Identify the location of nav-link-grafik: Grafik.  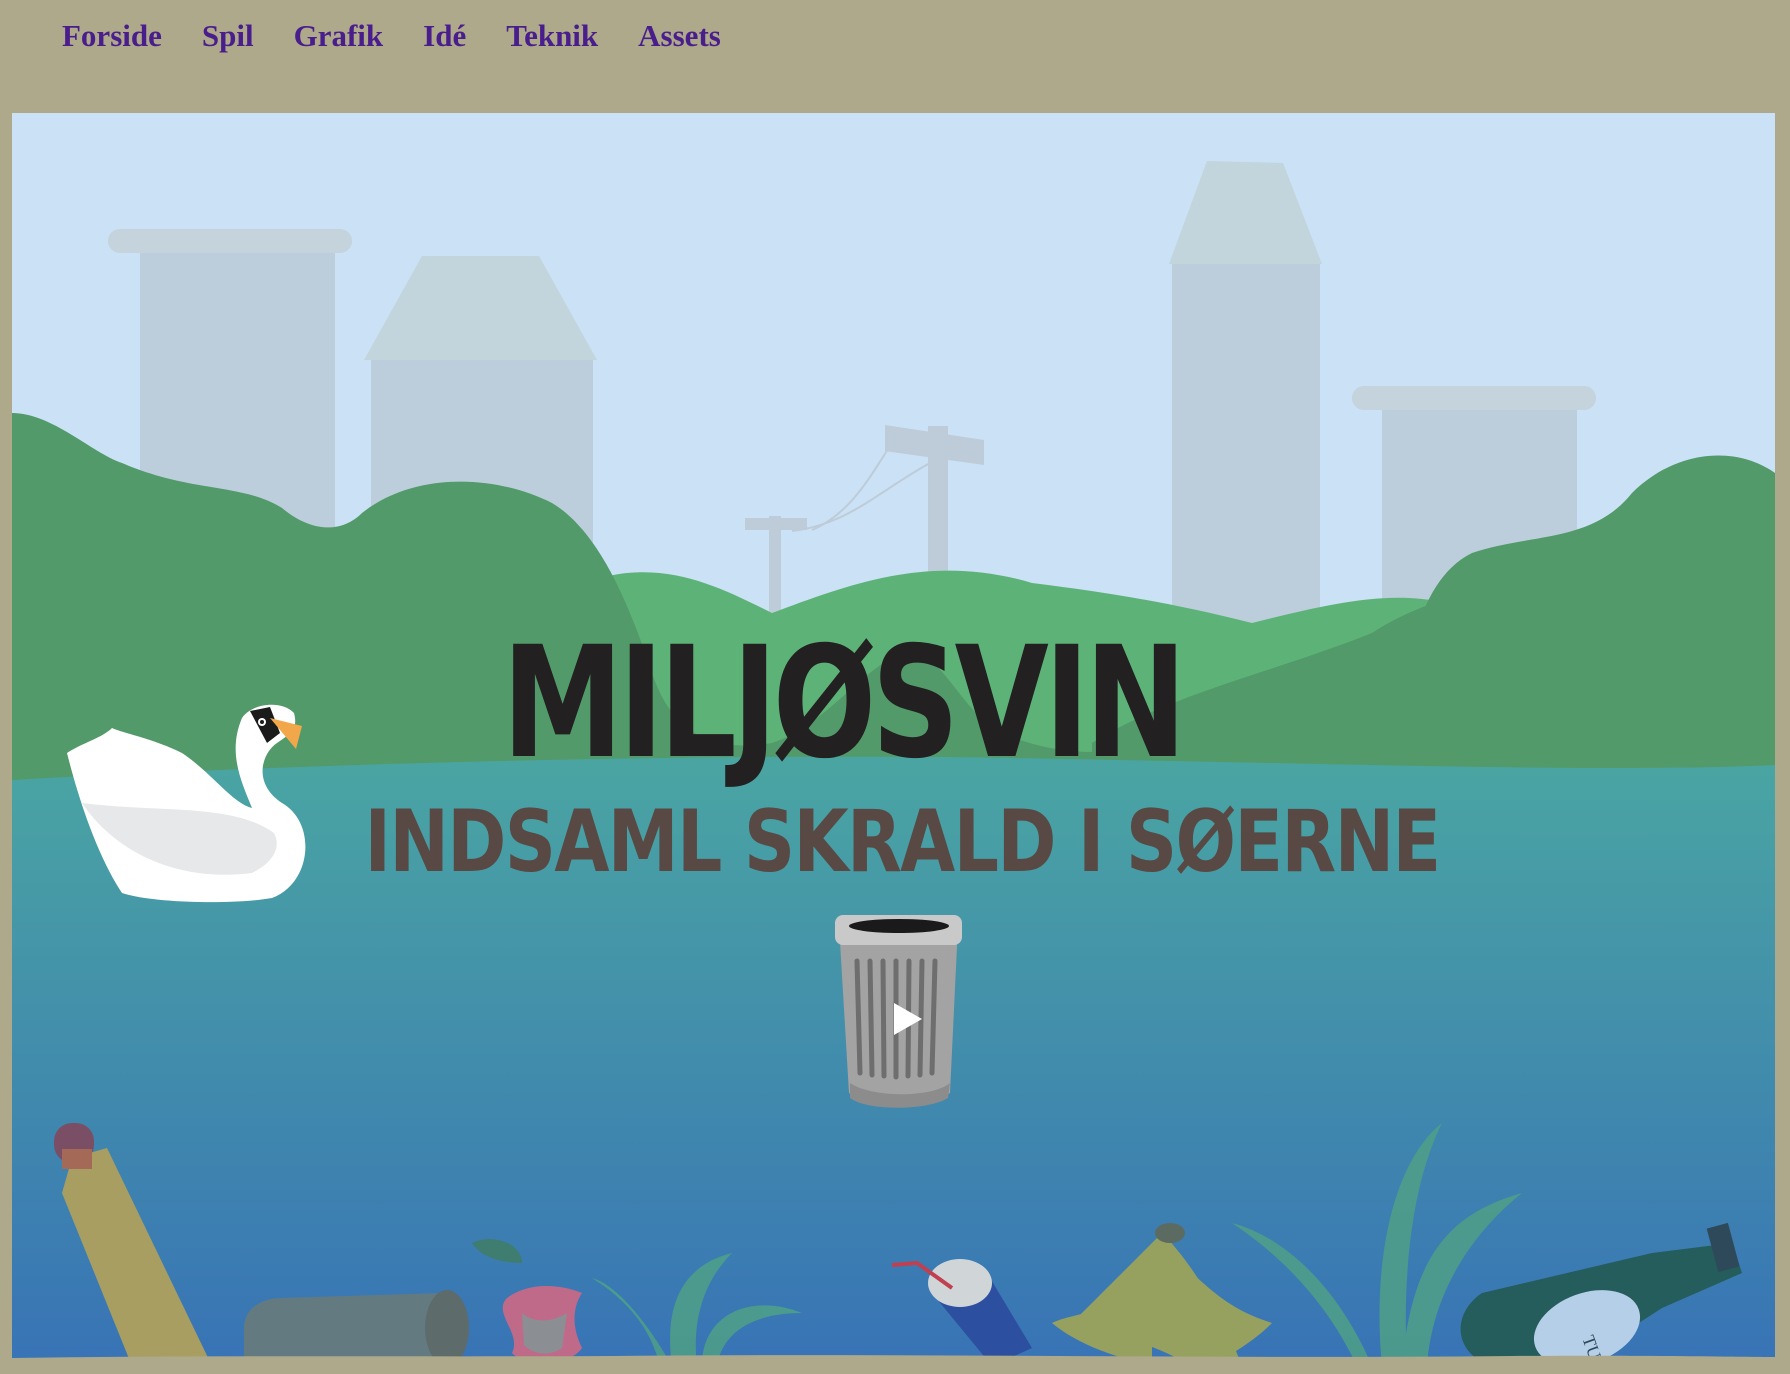
(339, 36).